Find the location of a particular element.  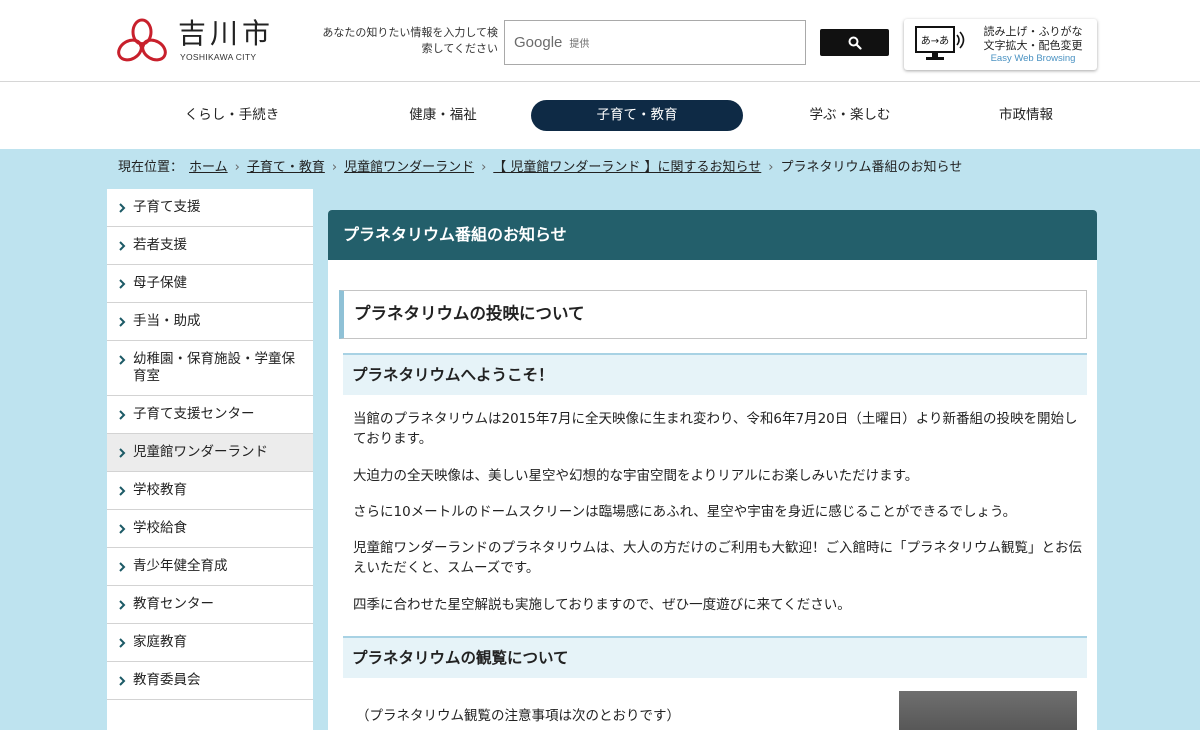

monitor-speaker-icon: あ→あ is located at coordinates (940, 43).